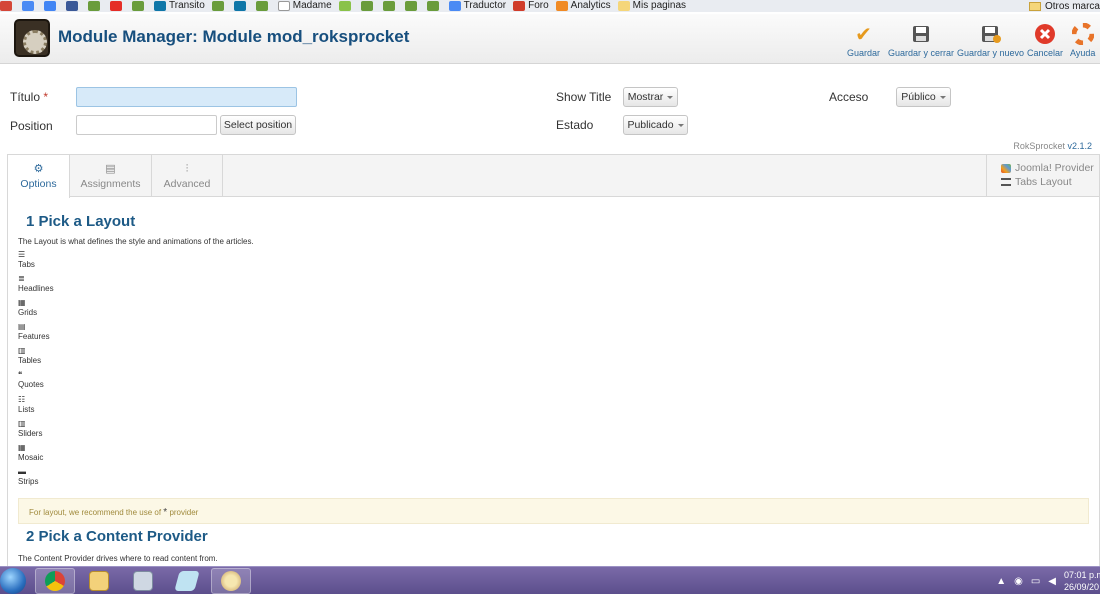 Image resolution: width=1100 pixels, height=595 pixels. I want to click on gmail-icon, so click(6, 6).